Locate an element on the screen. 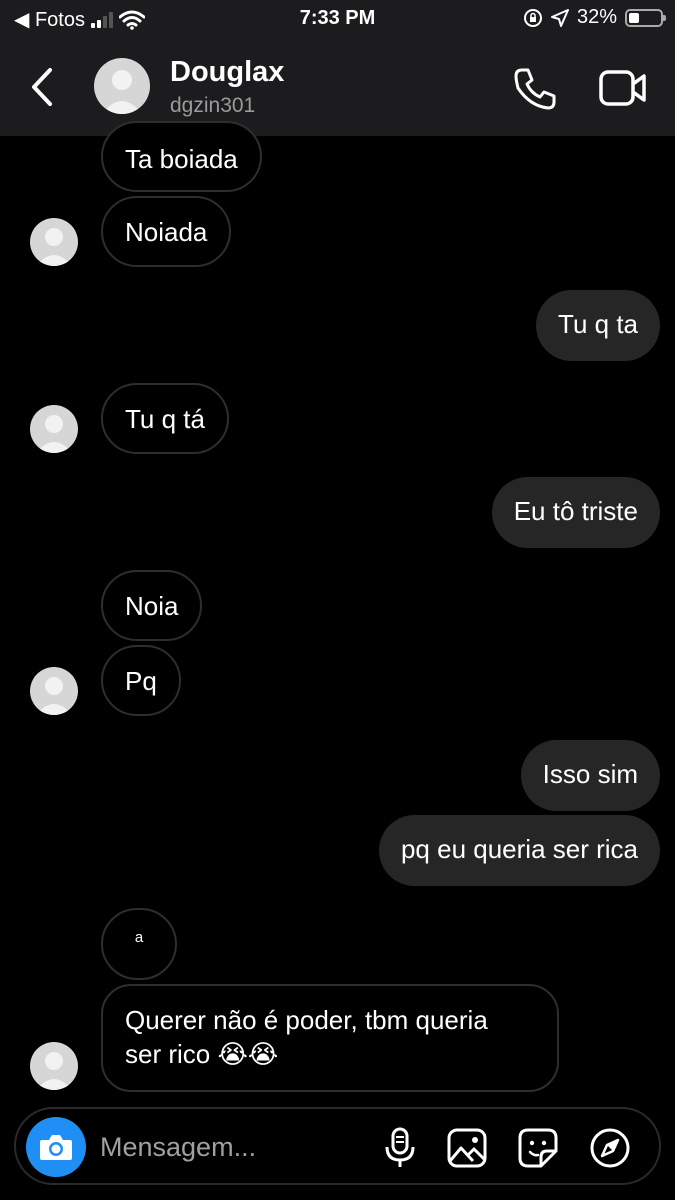 This screenshot has width=675, height=1200. message-bubble-outgoing: pq eu queria ser rica is located at coordinates (519, 850).